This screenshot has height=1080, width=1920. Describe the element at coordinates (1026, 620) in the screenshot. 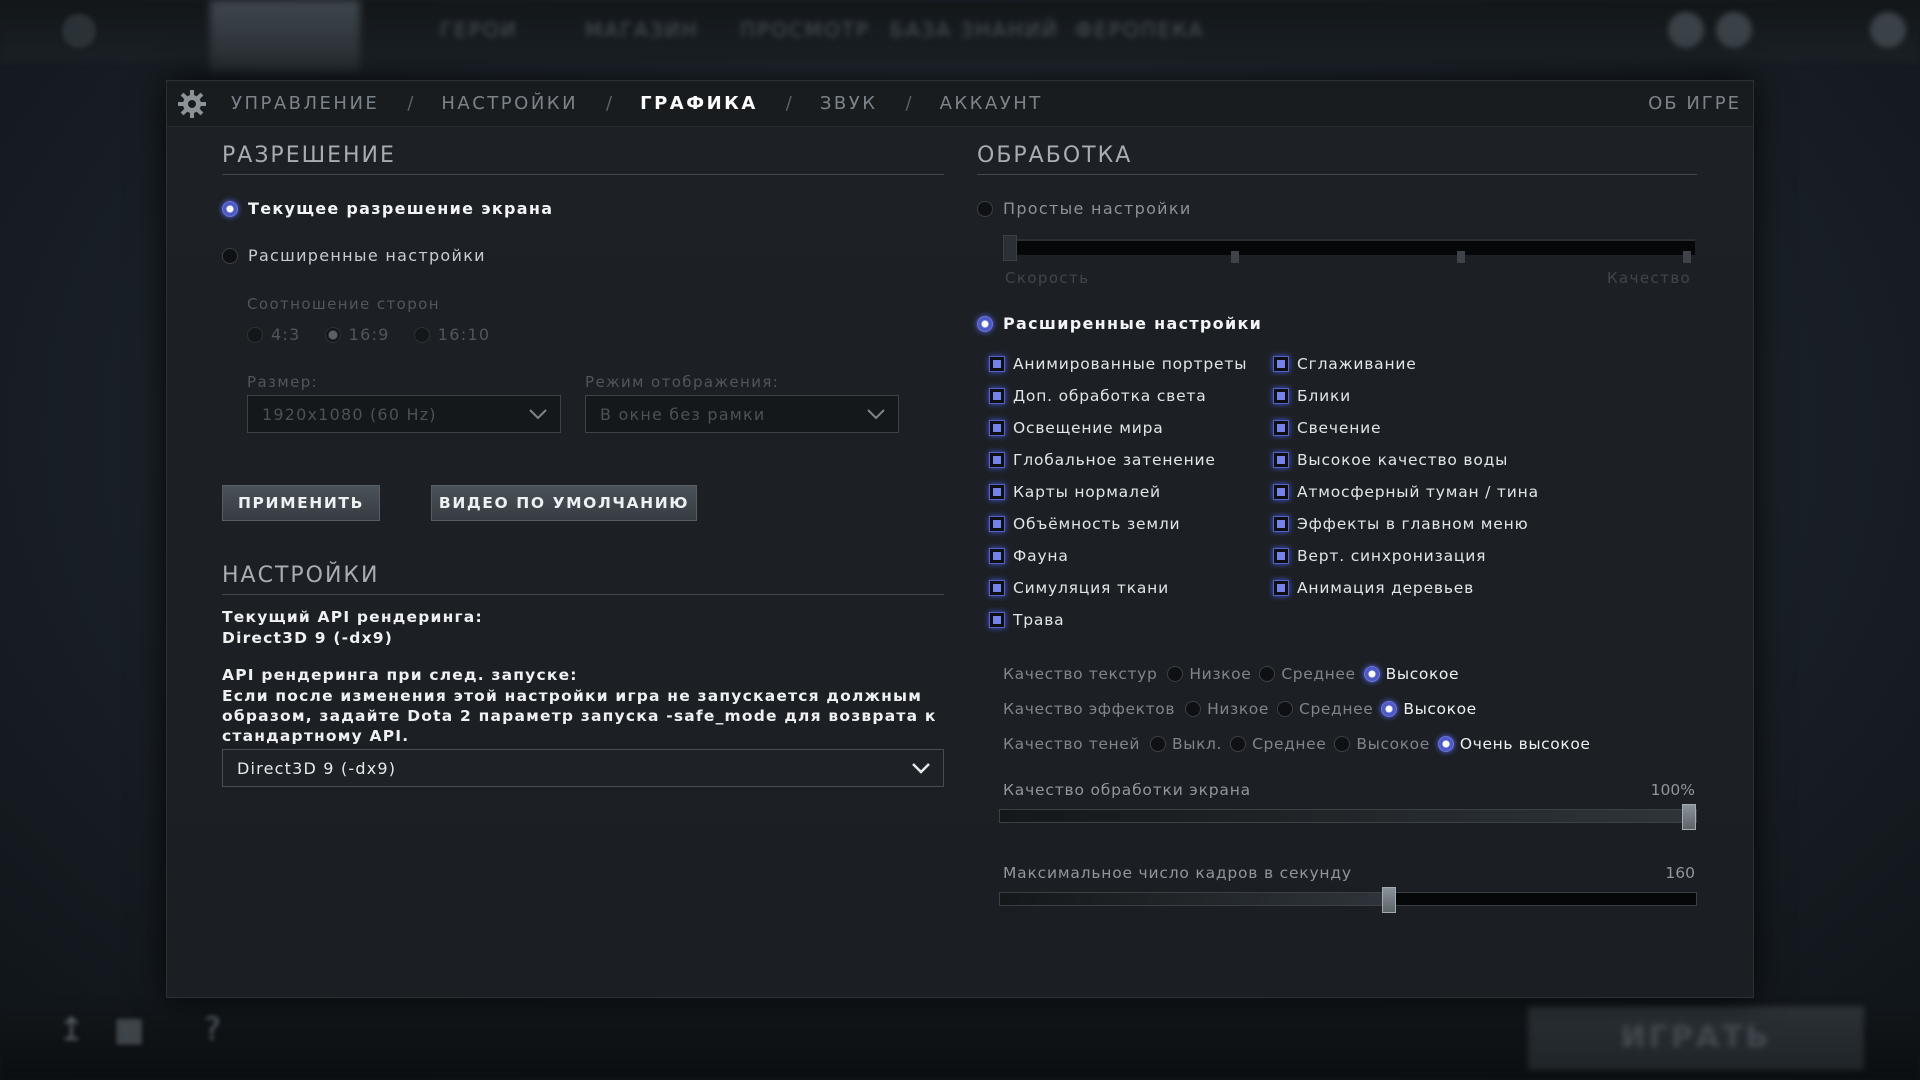

I see `checkbox-grass: Трава` at that location.